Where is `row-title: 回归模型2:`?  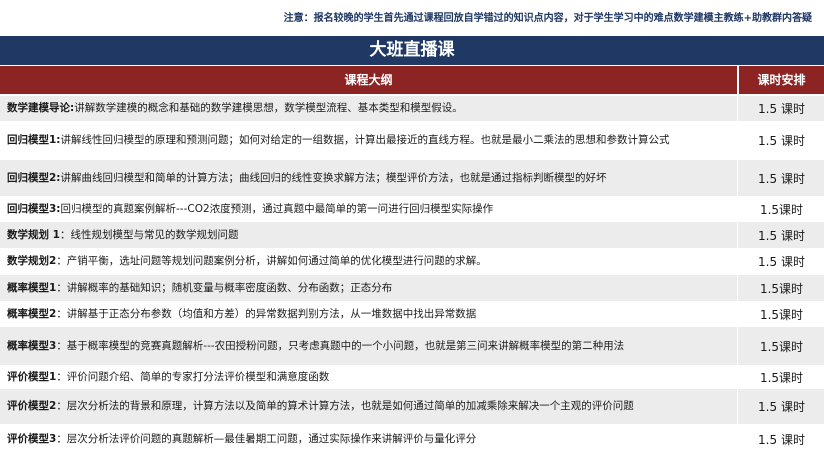 row-title: 回归模型2: is located at coordinates (34, 177).